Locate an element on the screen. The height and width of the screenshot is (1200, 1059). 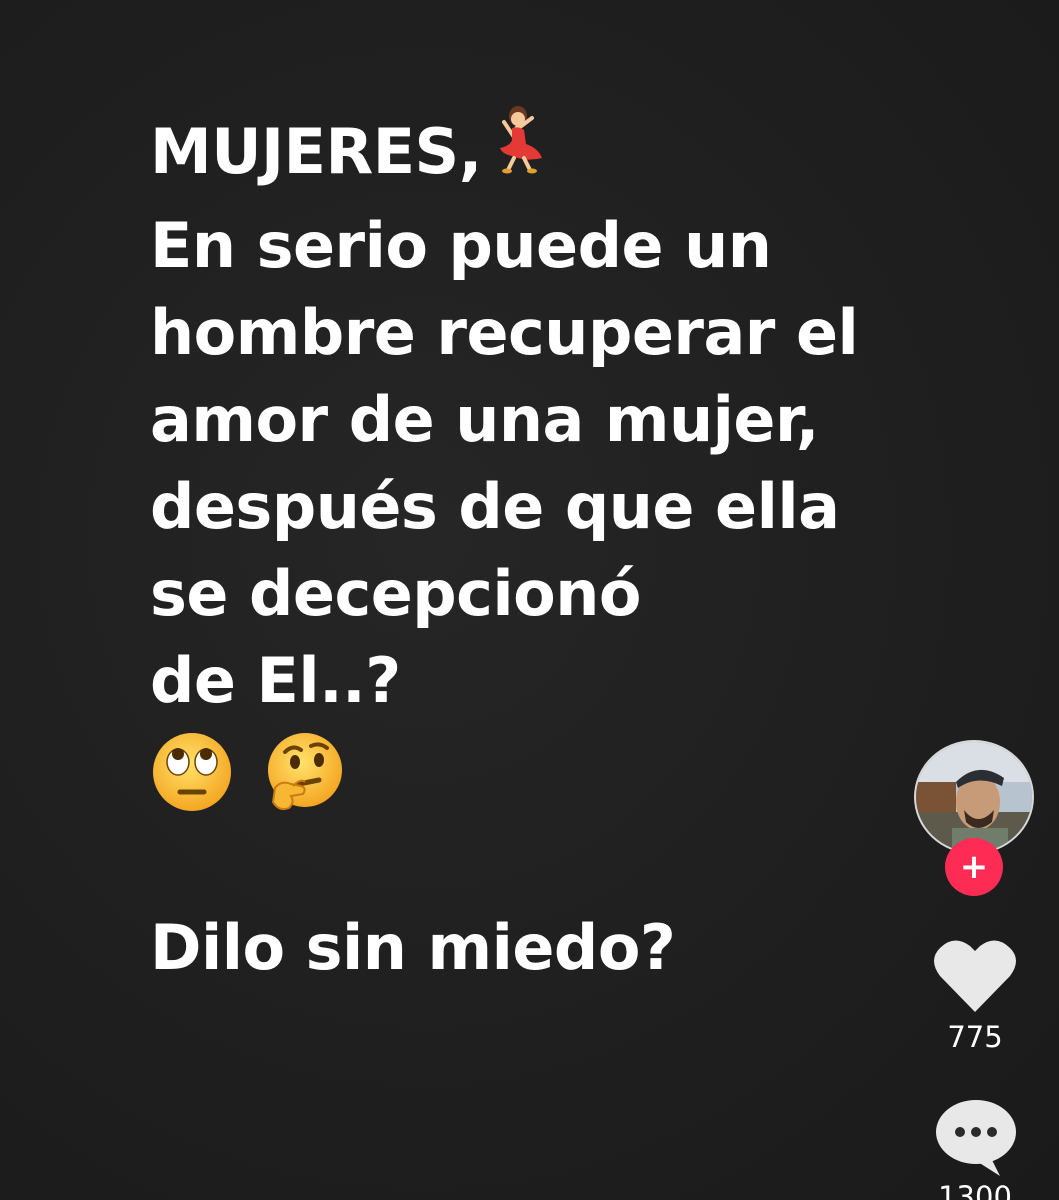
thinking-face-emoji is located at coordinates (303, 772).